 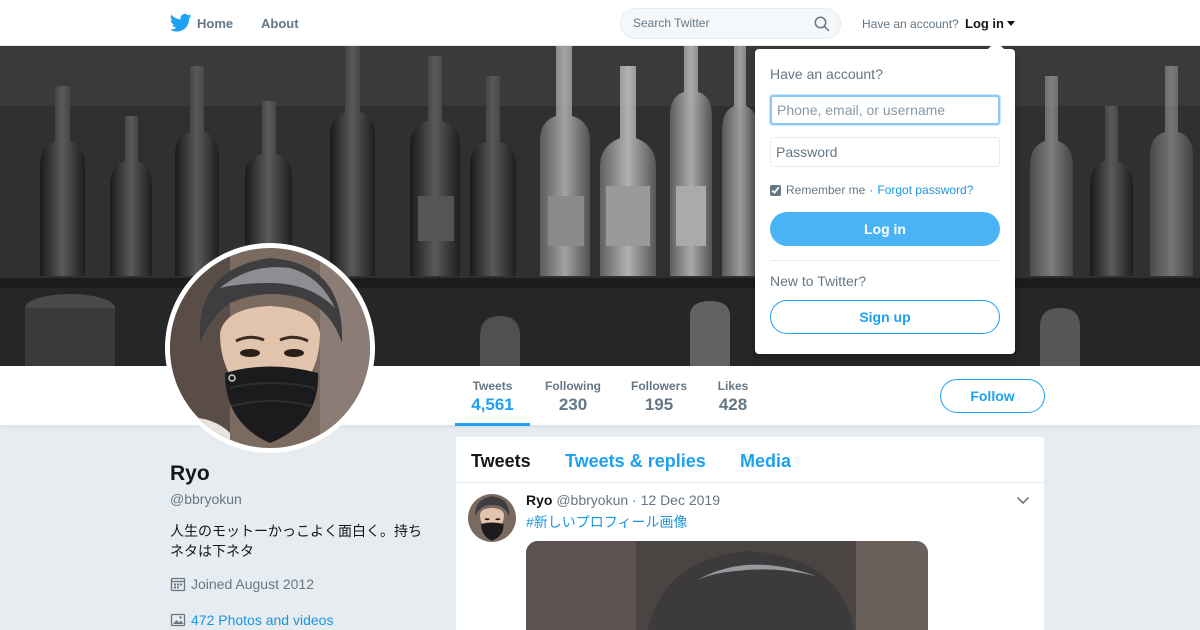 What do you see at coordinates (925, 190) in the screenshot?
I see `forgot-password-link: Forgot password?` at bounding box center [925, 190].